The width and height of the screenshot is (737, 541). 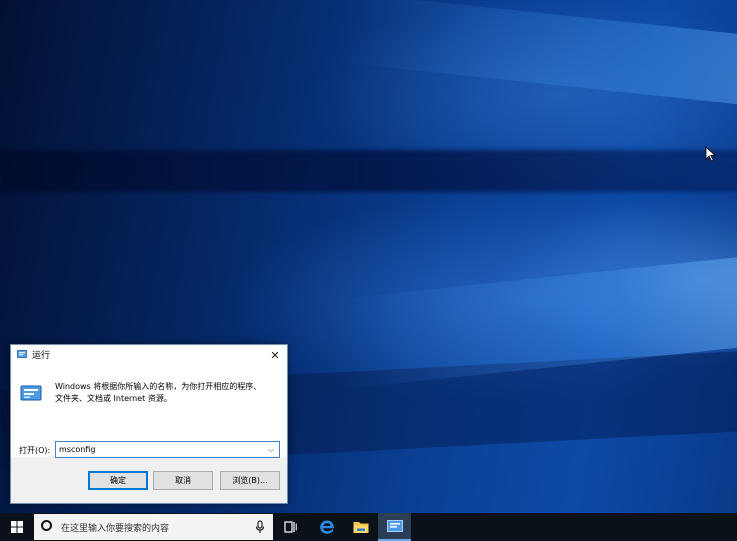 What do you see at coordinates (260, 527) in the screenshot?
I see `microphone-icon` at bounding box center [260, 527].